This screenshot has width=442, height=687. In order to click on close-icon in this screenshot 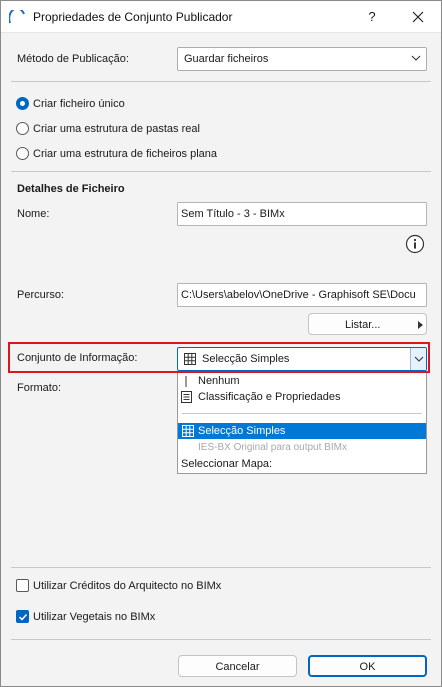, I will do `click(418, 17)`.